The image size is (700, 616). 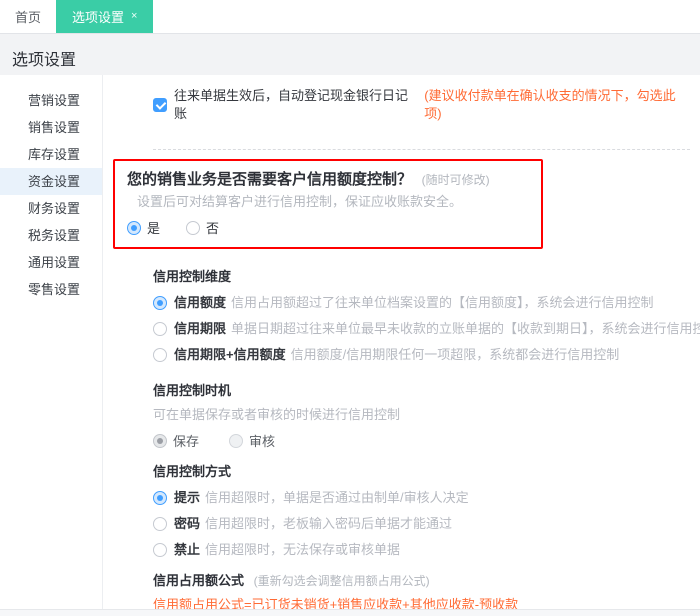 What do you see at coordinates (350, 16) in the screenshot?
I see `tab-bar: 首页 选项设置 ×` at bounding box center [350, 16].